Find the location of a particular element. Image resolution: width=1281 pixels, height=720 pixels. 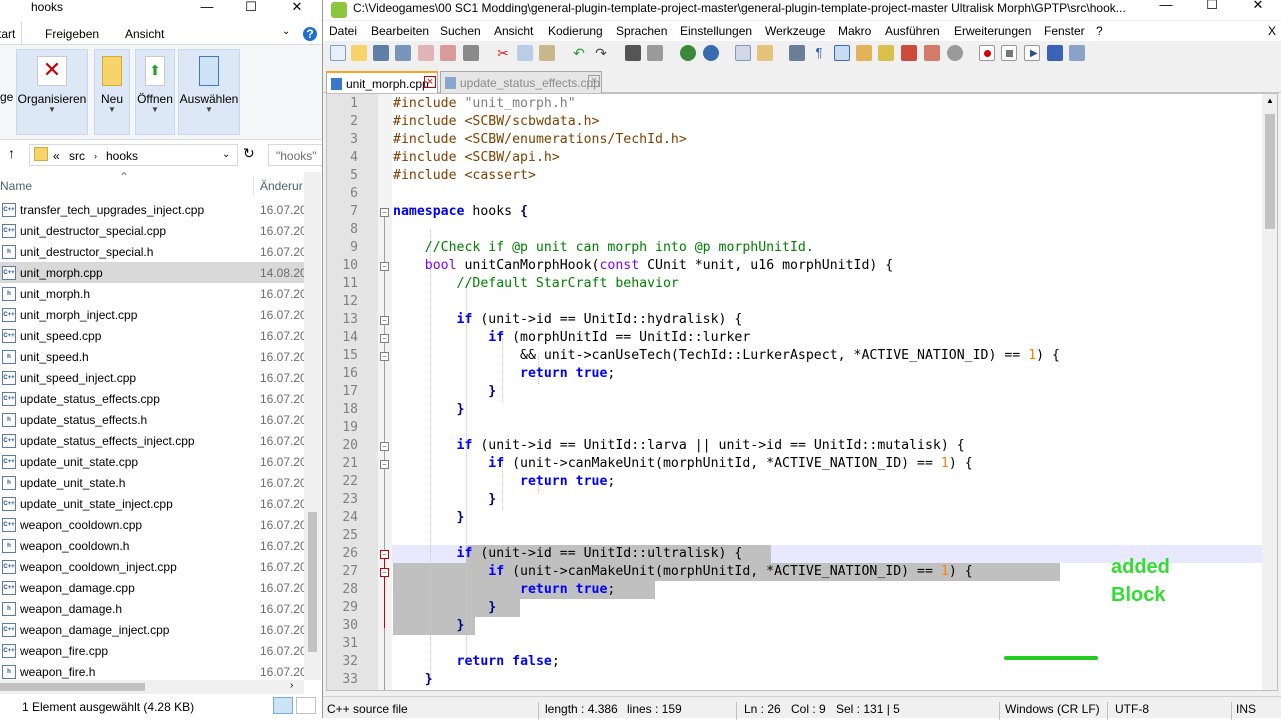

menu-makro: Makro is located at coordinates (854, 31).